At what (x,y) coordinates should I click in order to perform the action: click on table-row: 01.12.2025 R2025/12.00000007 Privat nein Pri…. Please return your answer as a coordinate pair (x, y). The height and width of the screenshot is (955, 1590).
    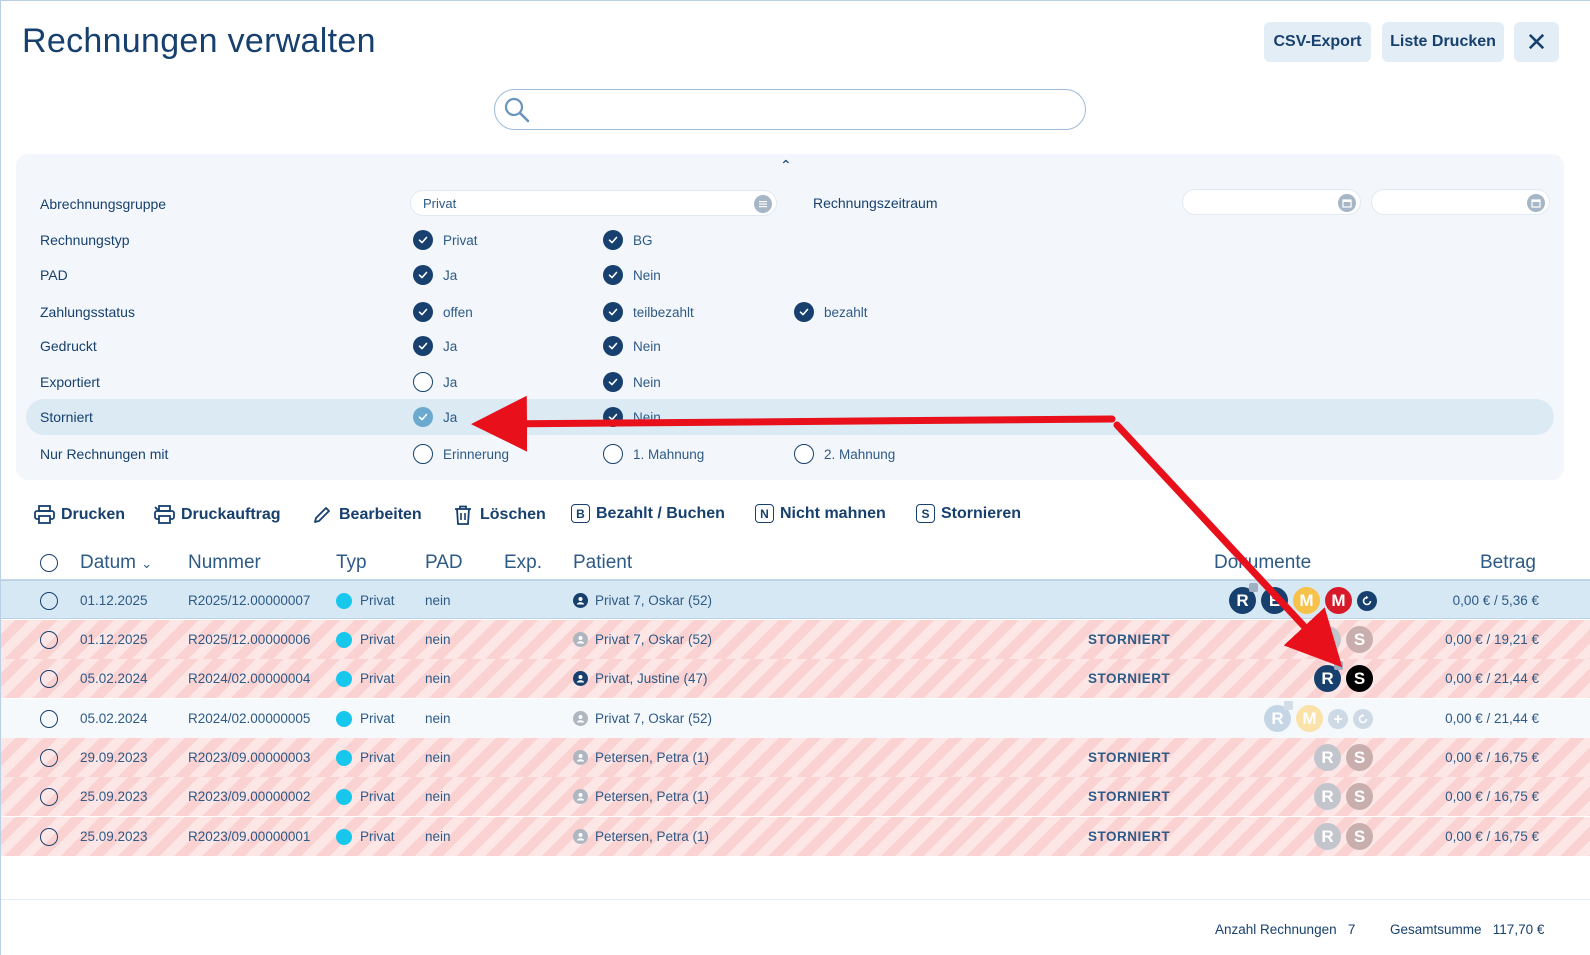
    Looking at the image, I should click on (795, 599).